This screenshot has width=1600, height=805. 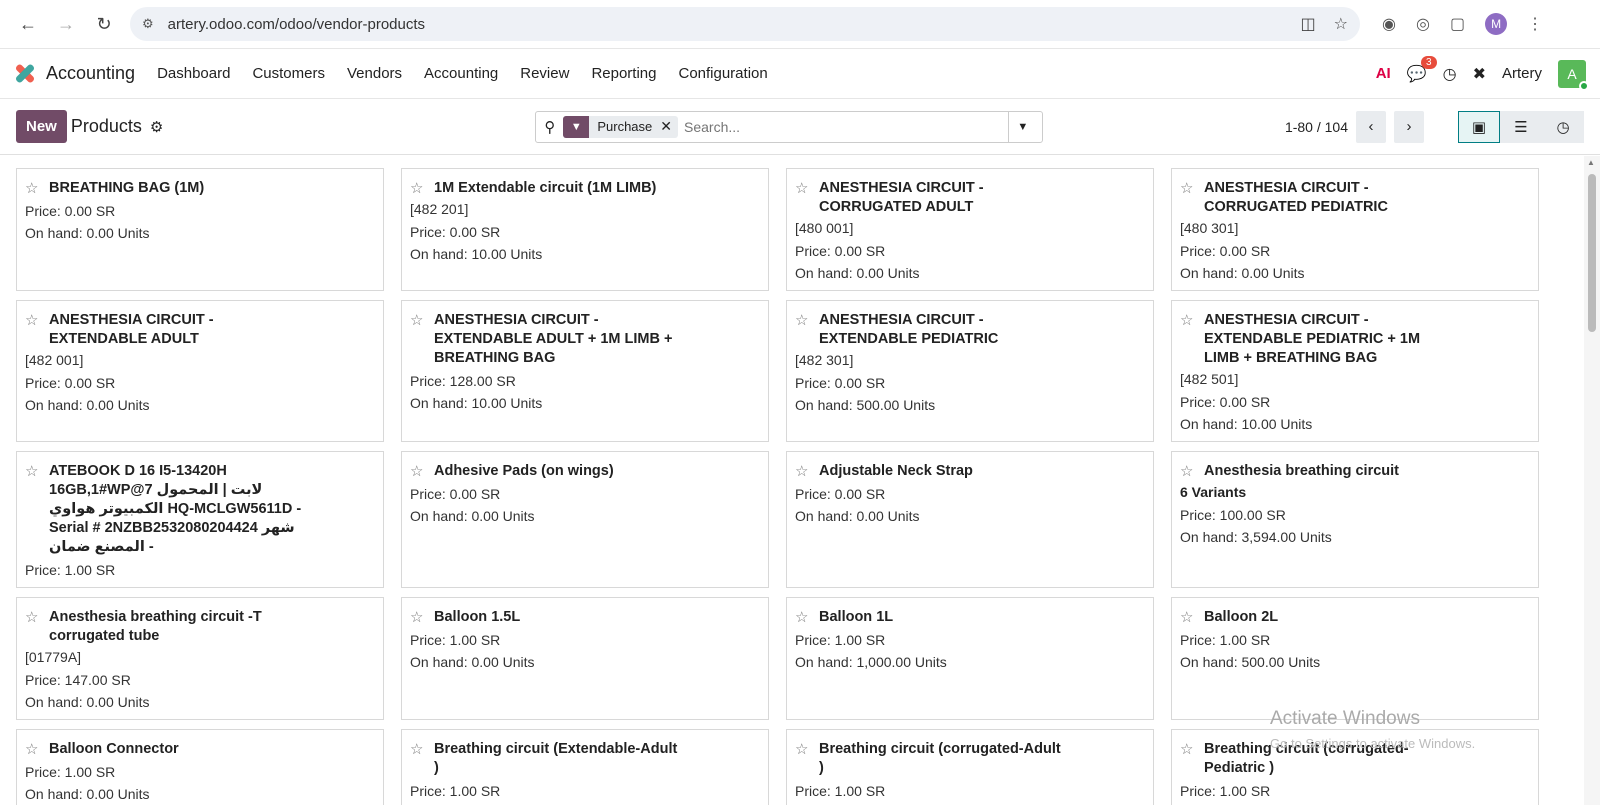 What do you see at coordinates (1563, 126) in the screenshot?
I see `activity-view-icon: ◷` at bounding box center [1563, 126].